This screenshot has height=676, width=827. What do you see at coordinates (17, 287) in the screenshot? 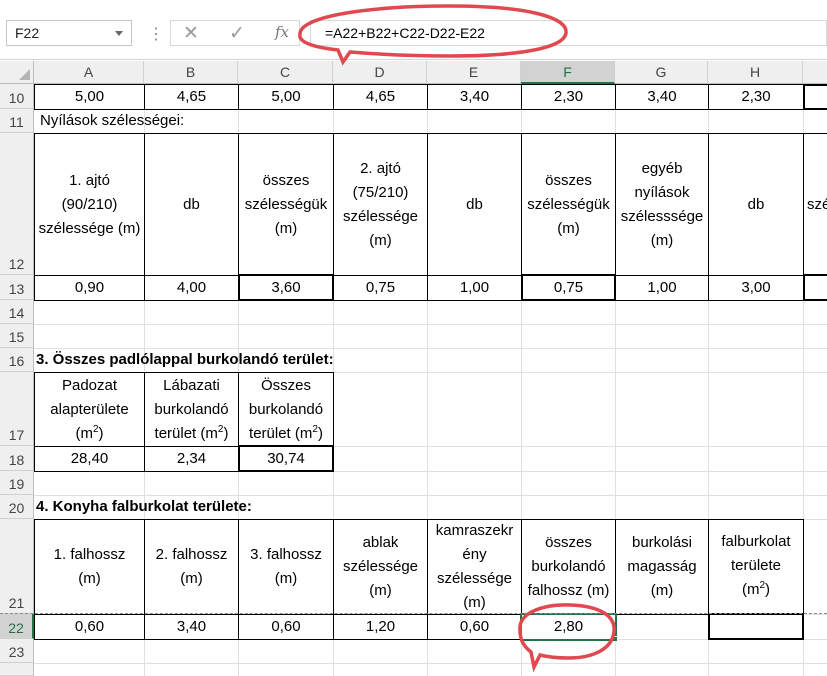
I see `row-header-13: 13` at bounding box center [17, 287].